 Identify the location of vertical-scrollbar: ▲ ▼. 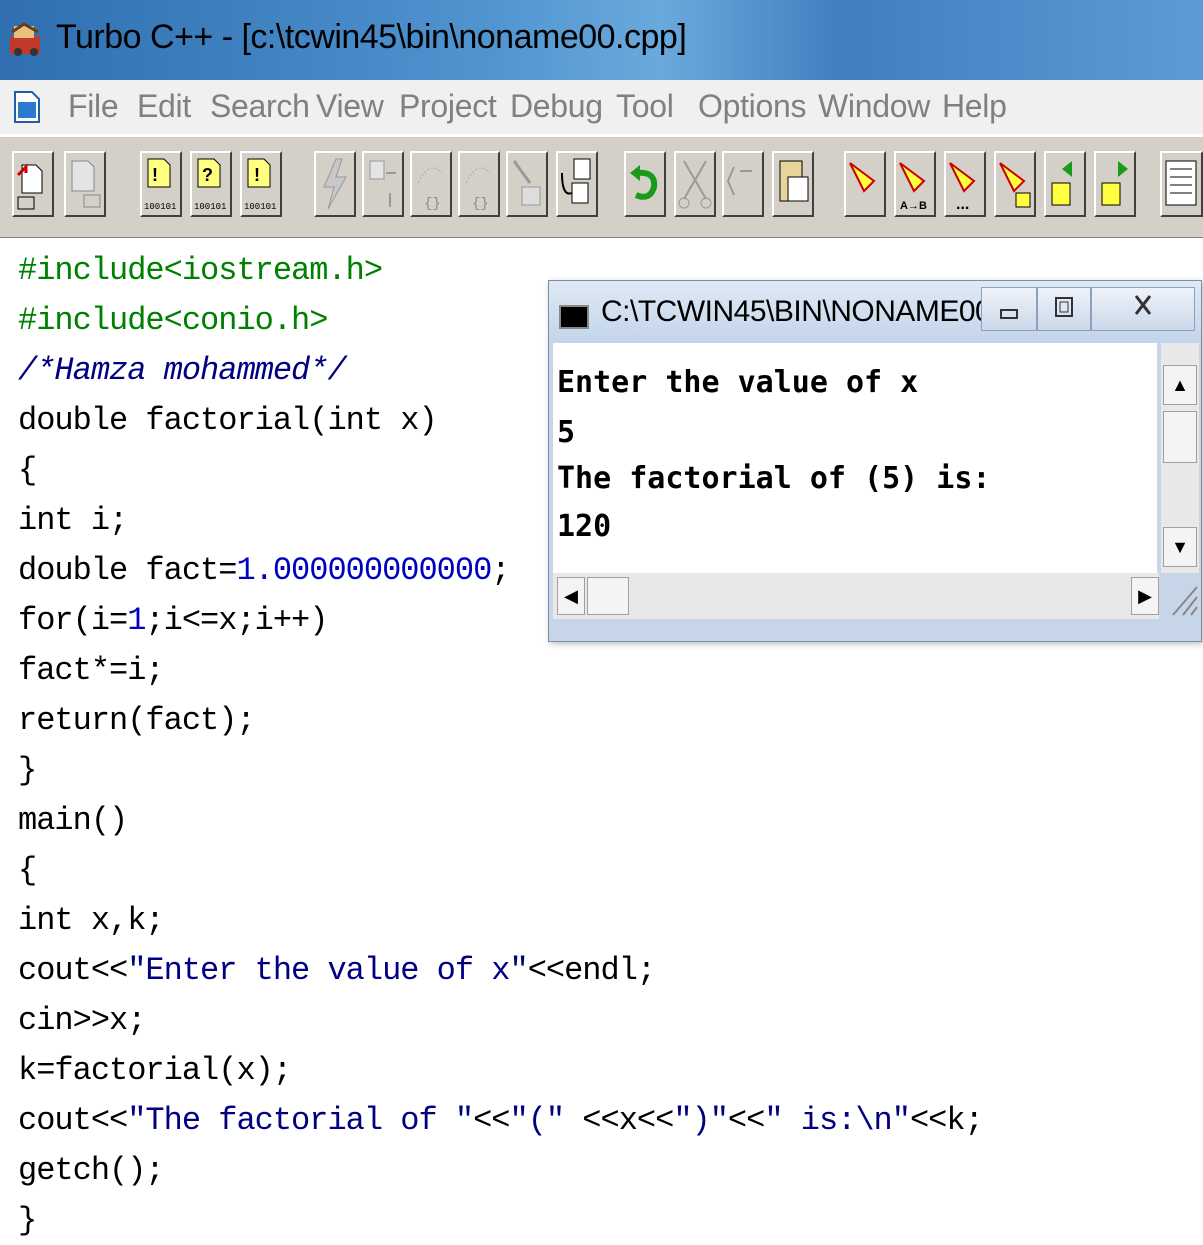
(1180, 458).